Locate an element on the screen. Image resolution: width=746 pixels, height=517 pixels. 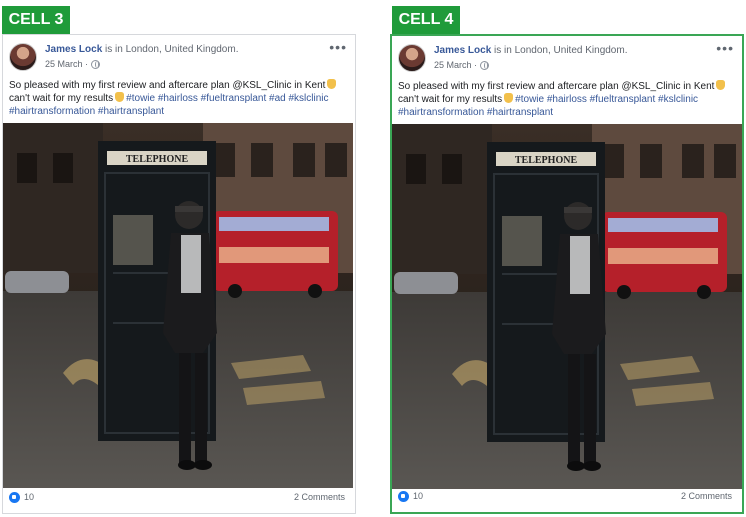
cell-4-label: CELL 4 is located at coordinates (426, 20).